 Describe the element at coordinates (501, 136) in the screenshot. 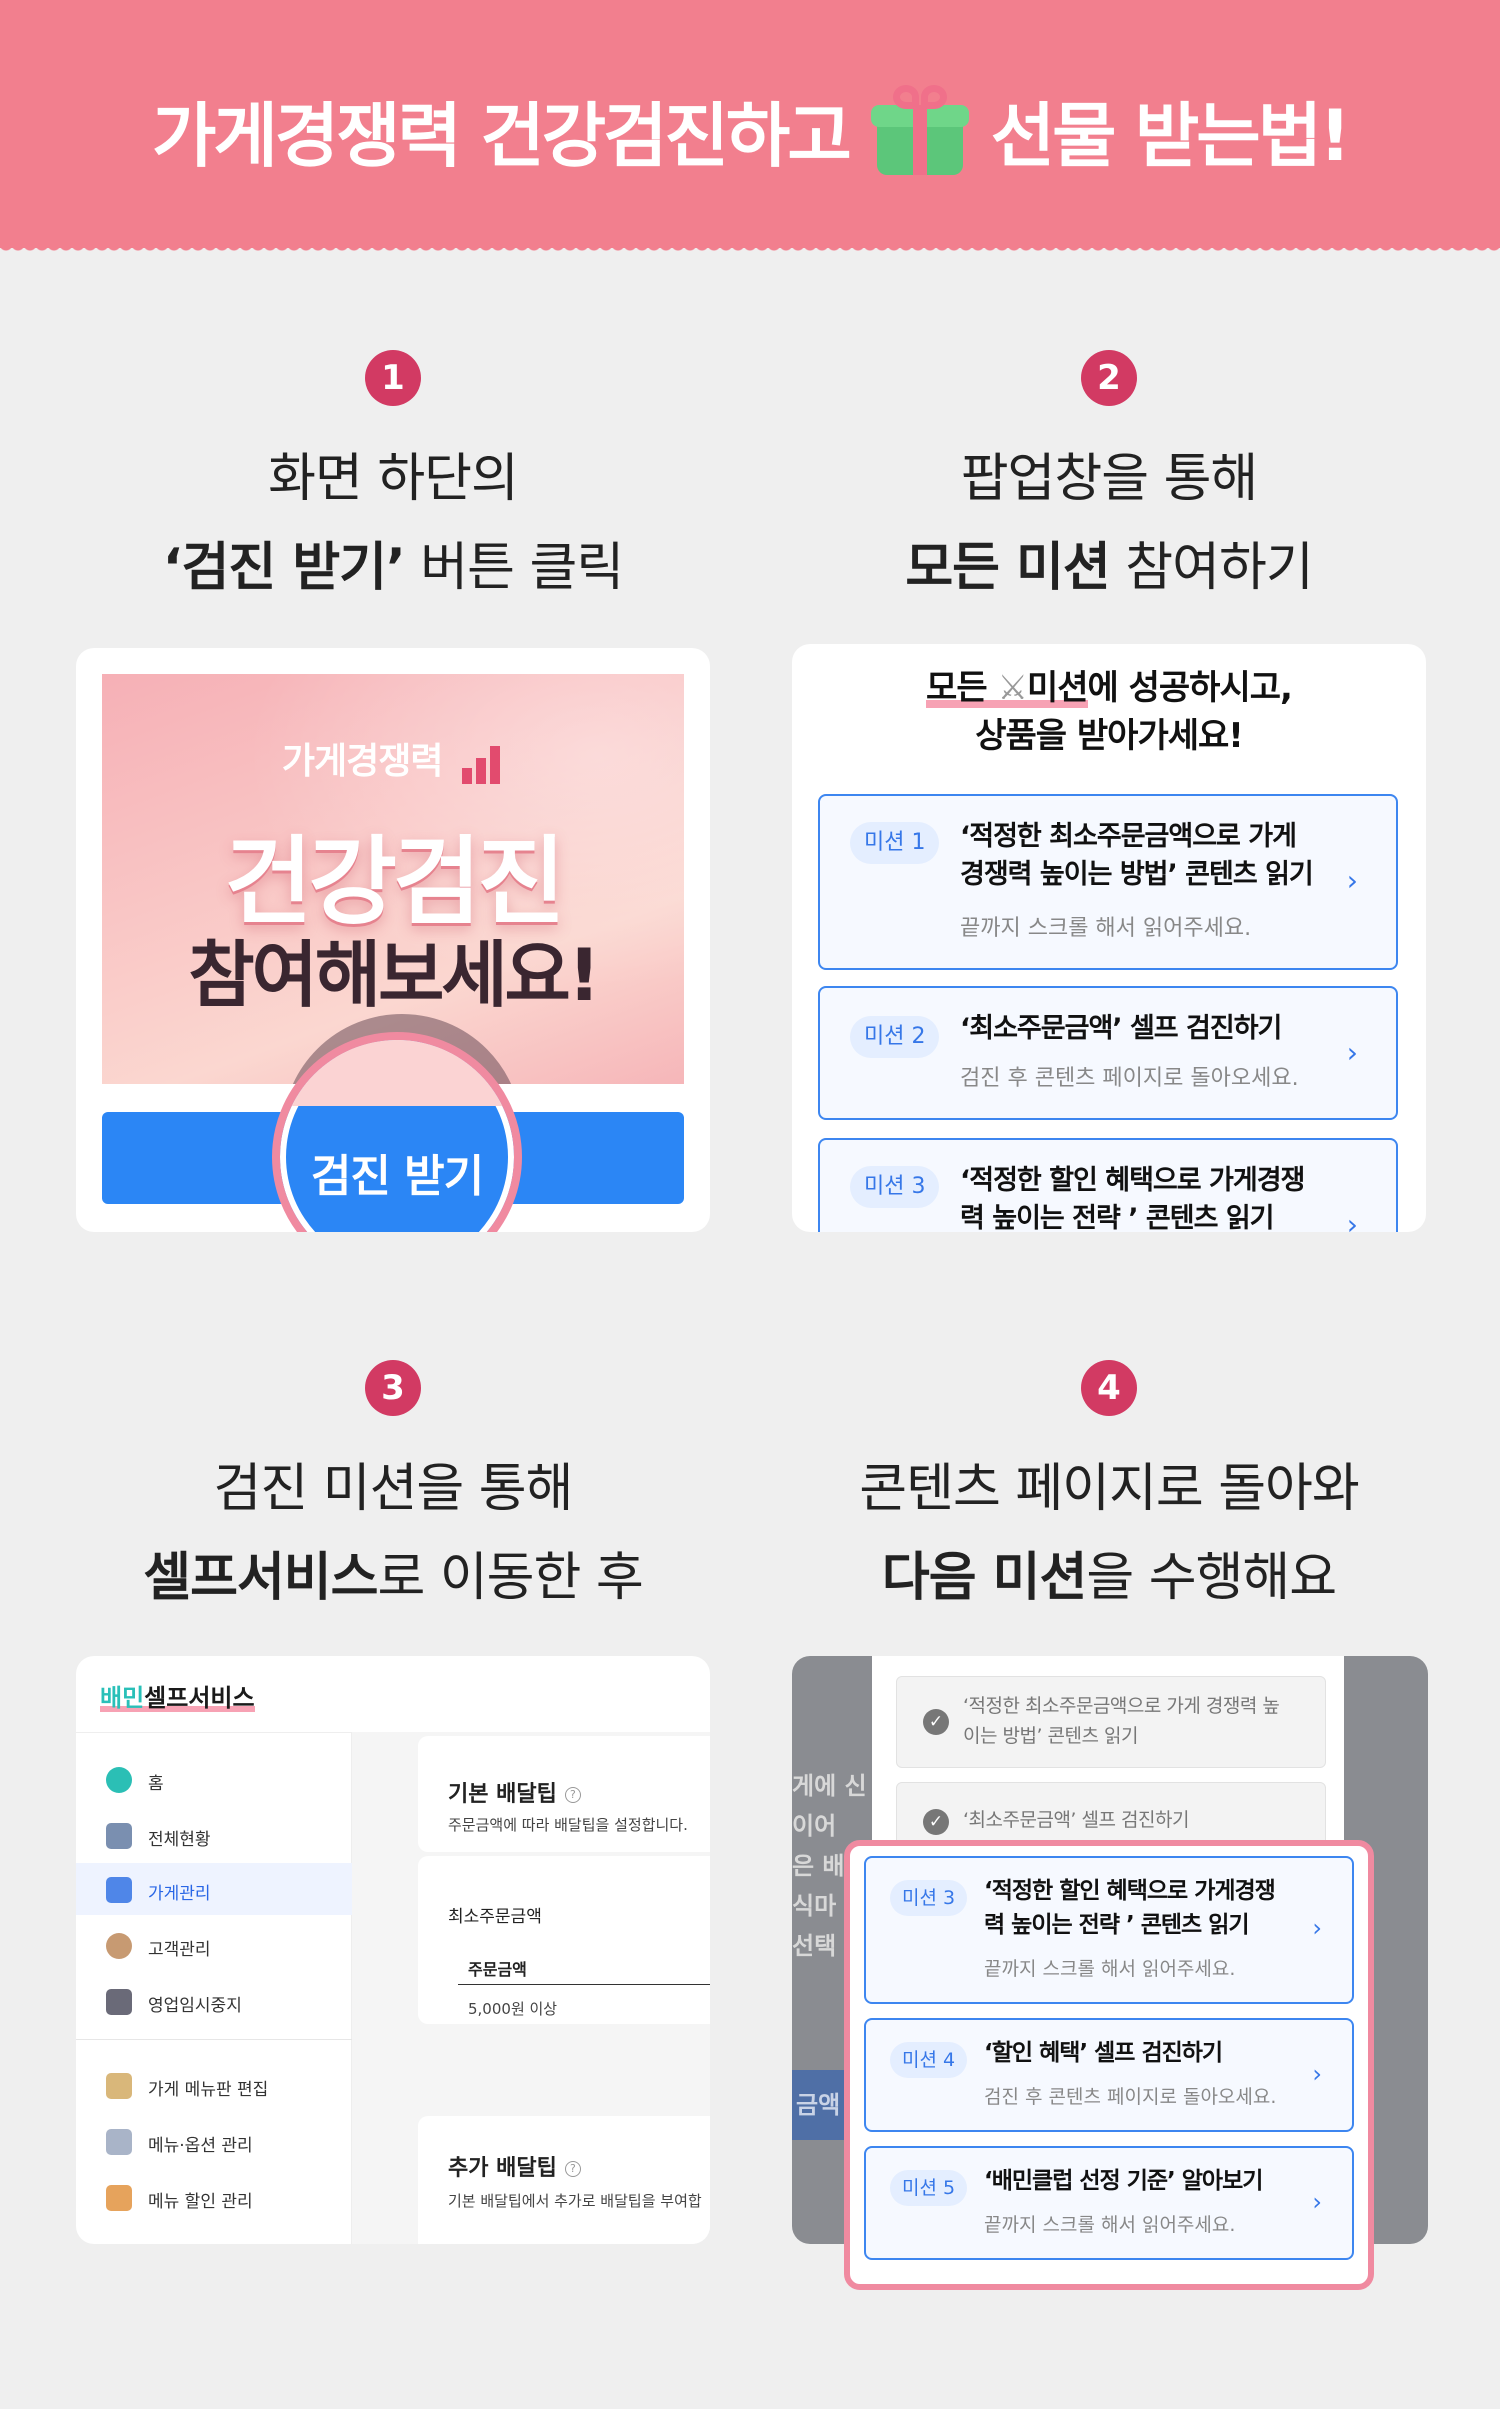

I see `title-left: 가게경쟁력 건강검진하고` at that location.